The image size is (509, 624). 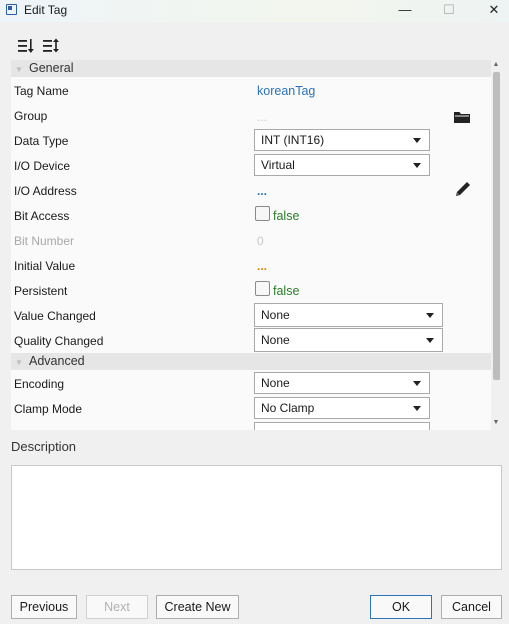 What do you see at coordinates (41, 91) in the screenshot?
I see `tag-name-label: Tag Name` at bounding box center [41, 91].